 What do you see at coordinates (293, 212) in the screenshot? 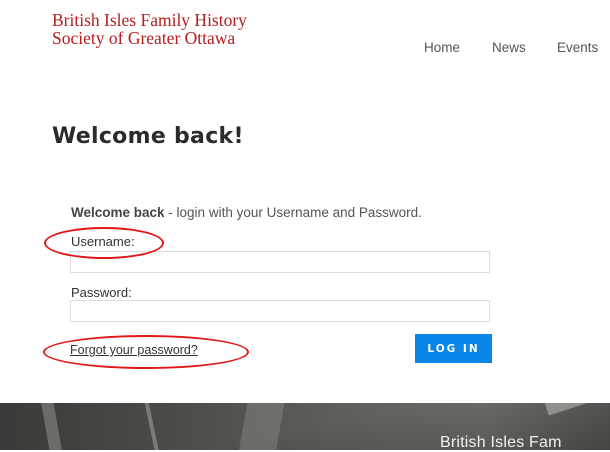
I see `intro-text: - login with your Username and Password.` at bounding box center [293, 212].